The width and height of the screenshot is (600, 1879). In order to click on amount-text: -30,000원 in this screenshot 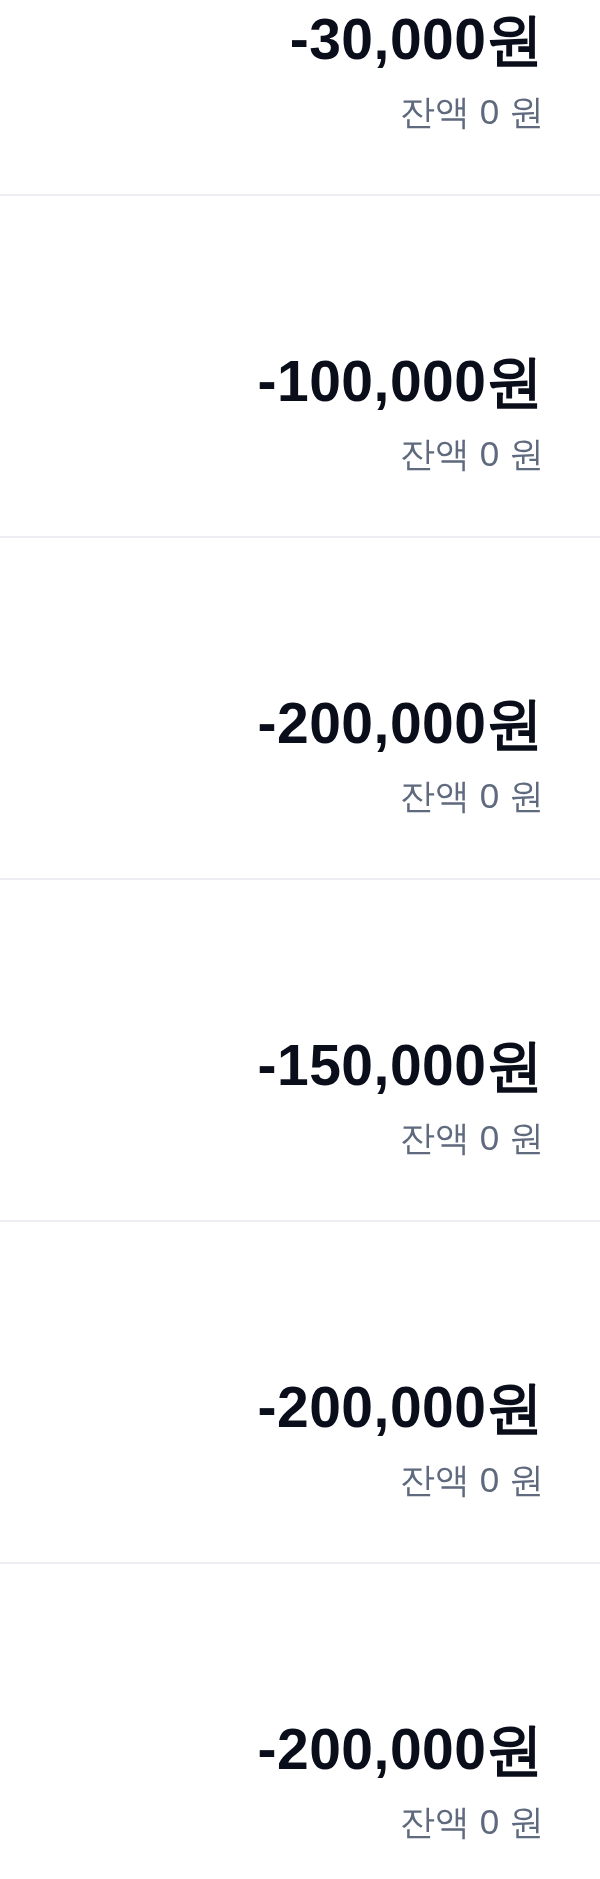, I will do `click(416, 39)`.